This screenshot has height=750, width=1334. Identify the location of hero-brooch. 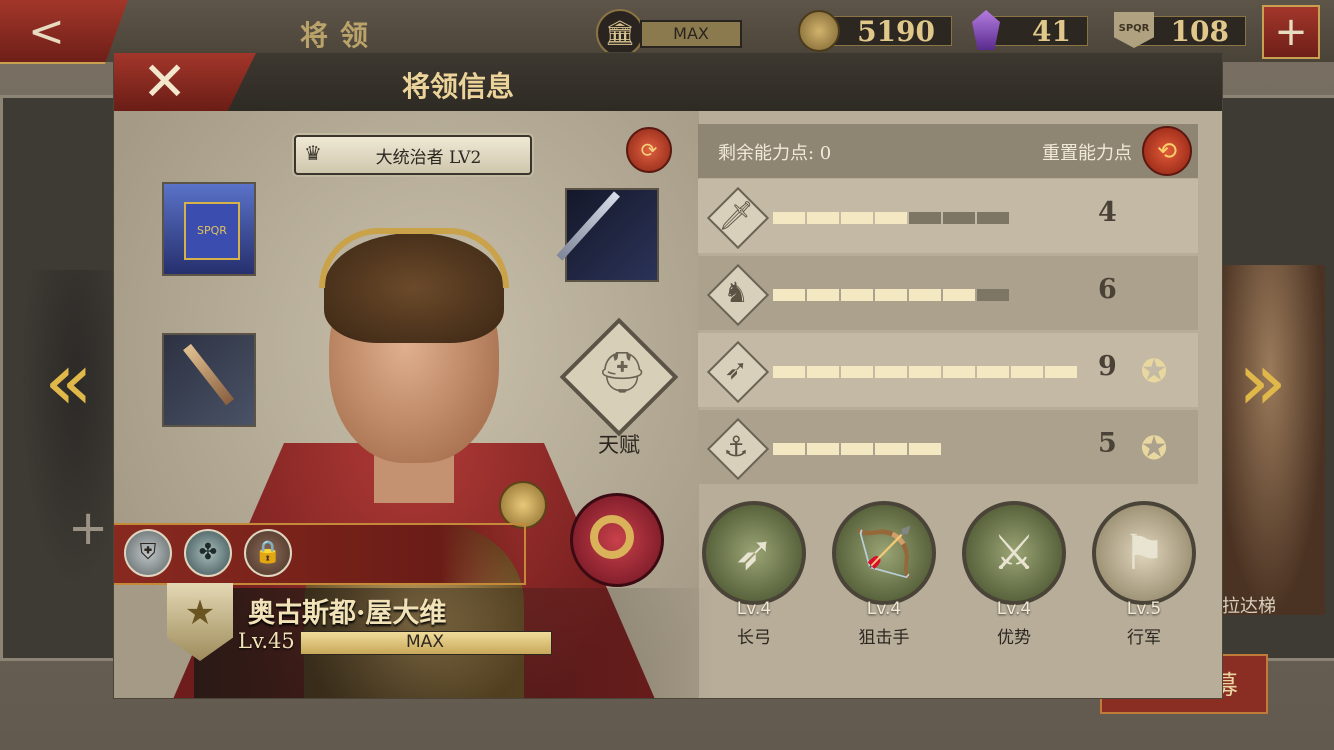
(523, 505).